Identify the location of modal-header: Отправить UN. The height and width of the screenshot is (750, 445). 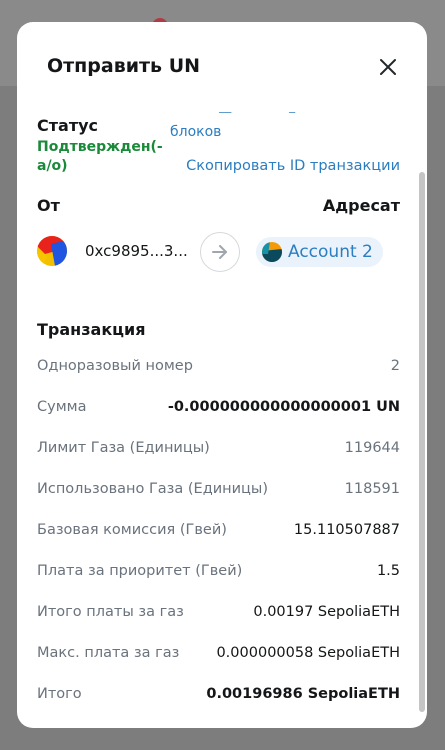
(222, 67).